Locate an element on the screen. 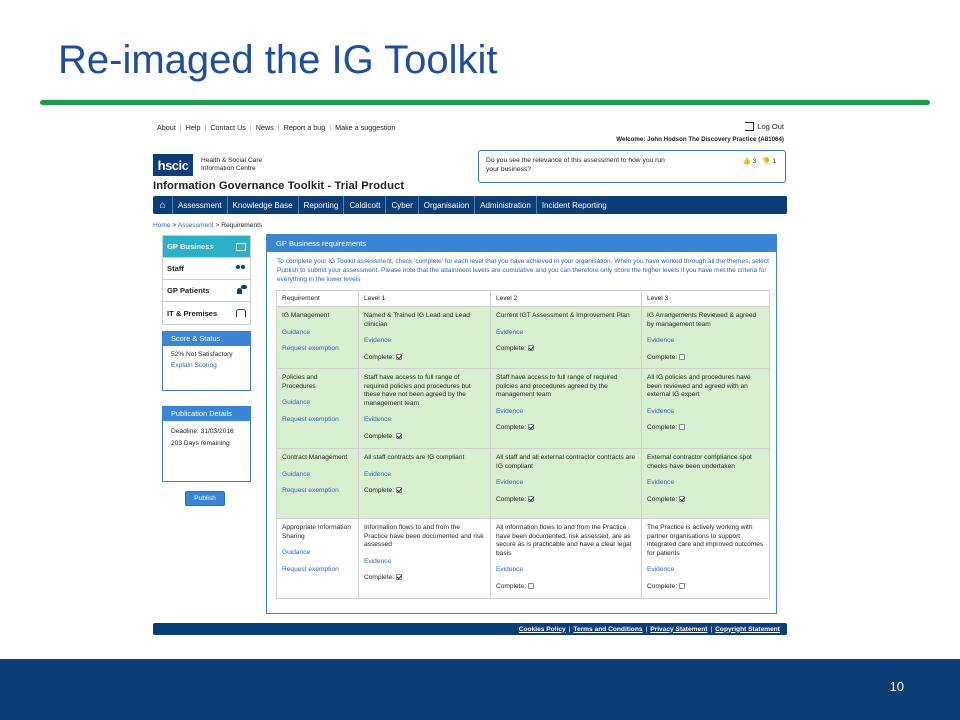  slide-number: 10 is located at coordinates (896, 686).